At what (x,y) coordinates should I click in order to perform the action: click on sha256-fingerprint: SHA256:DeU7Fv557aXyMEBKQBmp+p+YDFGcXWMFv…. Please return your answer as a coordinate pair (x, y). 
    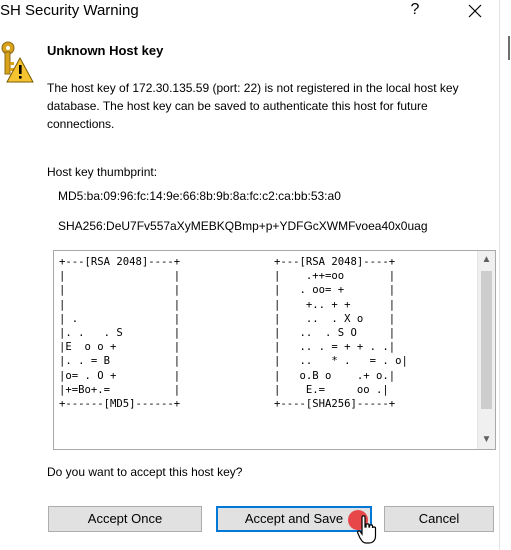
    Looking at the image, I should click on (243, 226).